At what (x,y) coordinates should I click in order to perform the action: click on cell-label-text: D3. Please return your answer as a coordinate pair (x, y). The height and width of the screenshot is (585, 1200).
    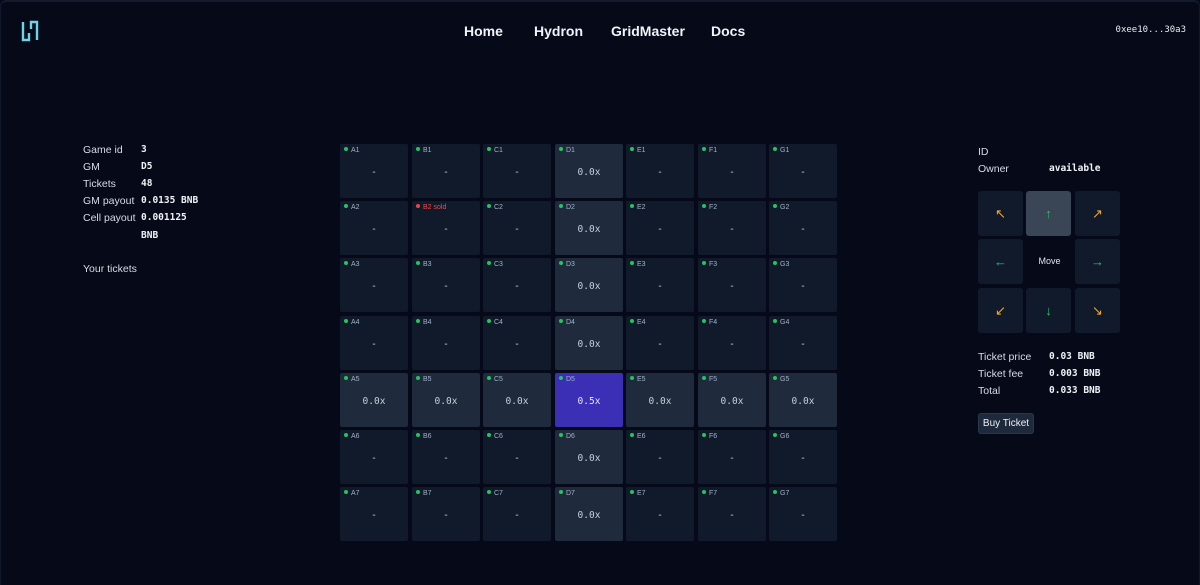
    Looking at the image, I should click on (570, 264).